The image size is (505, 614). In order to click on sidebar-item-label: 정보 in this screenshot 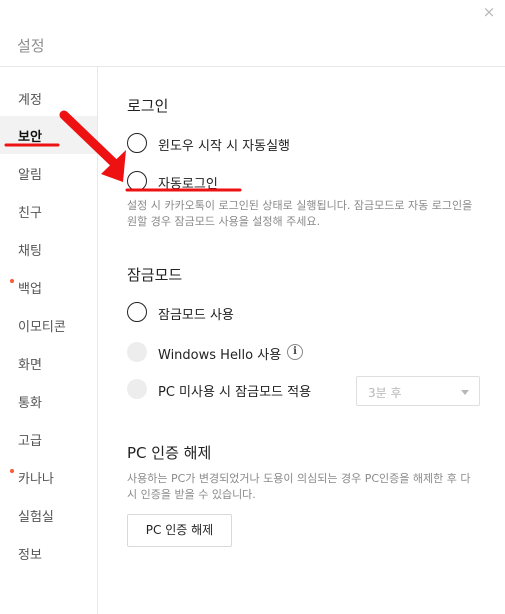, I will do `click(30, 555)`.